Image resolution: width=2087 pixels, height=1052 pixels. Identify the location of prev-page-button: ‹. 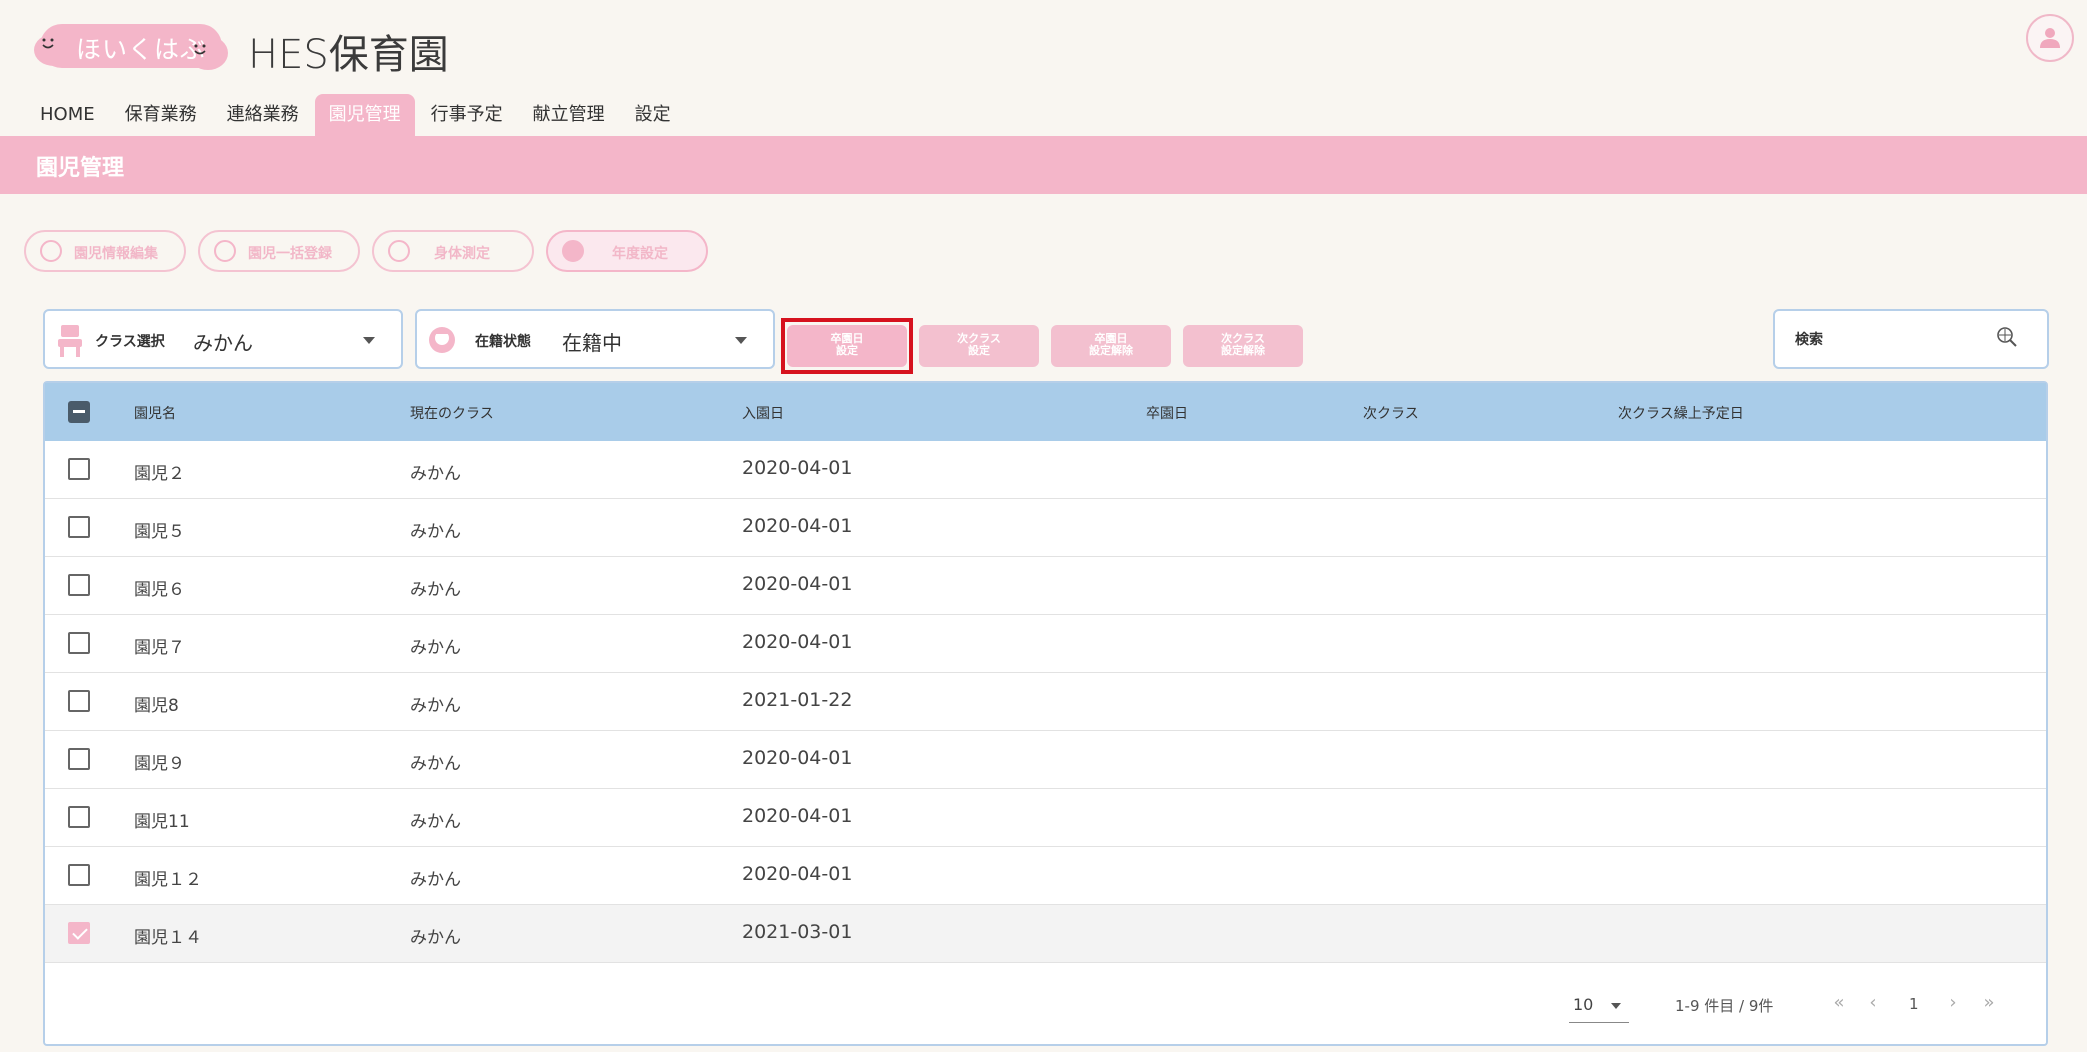
(1873, 1003).